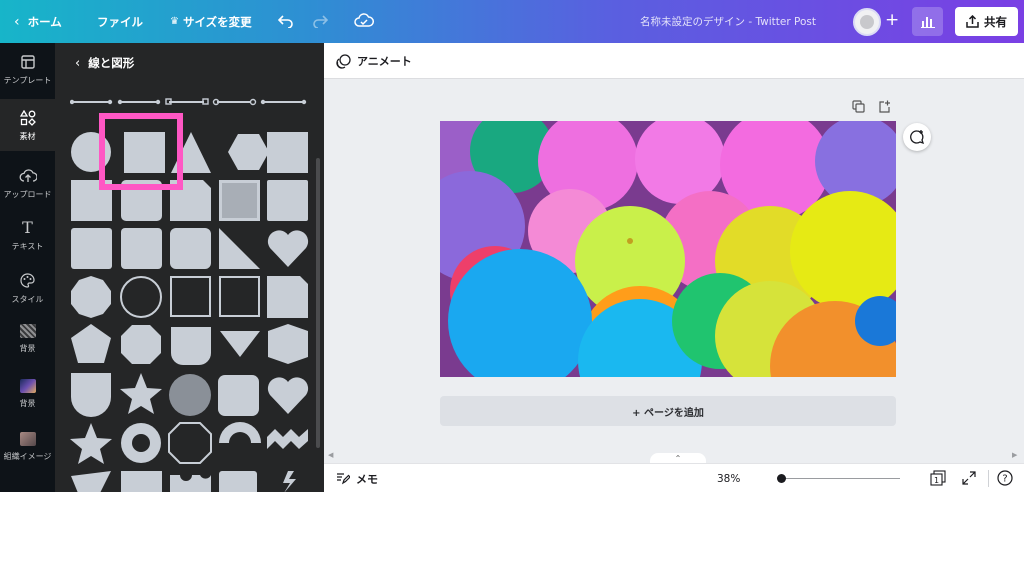 This screenshot has height=576, width=1024. Describe the element at coordinates (139, 102) in the screenshot. I see `line-dot-ends` at that location.